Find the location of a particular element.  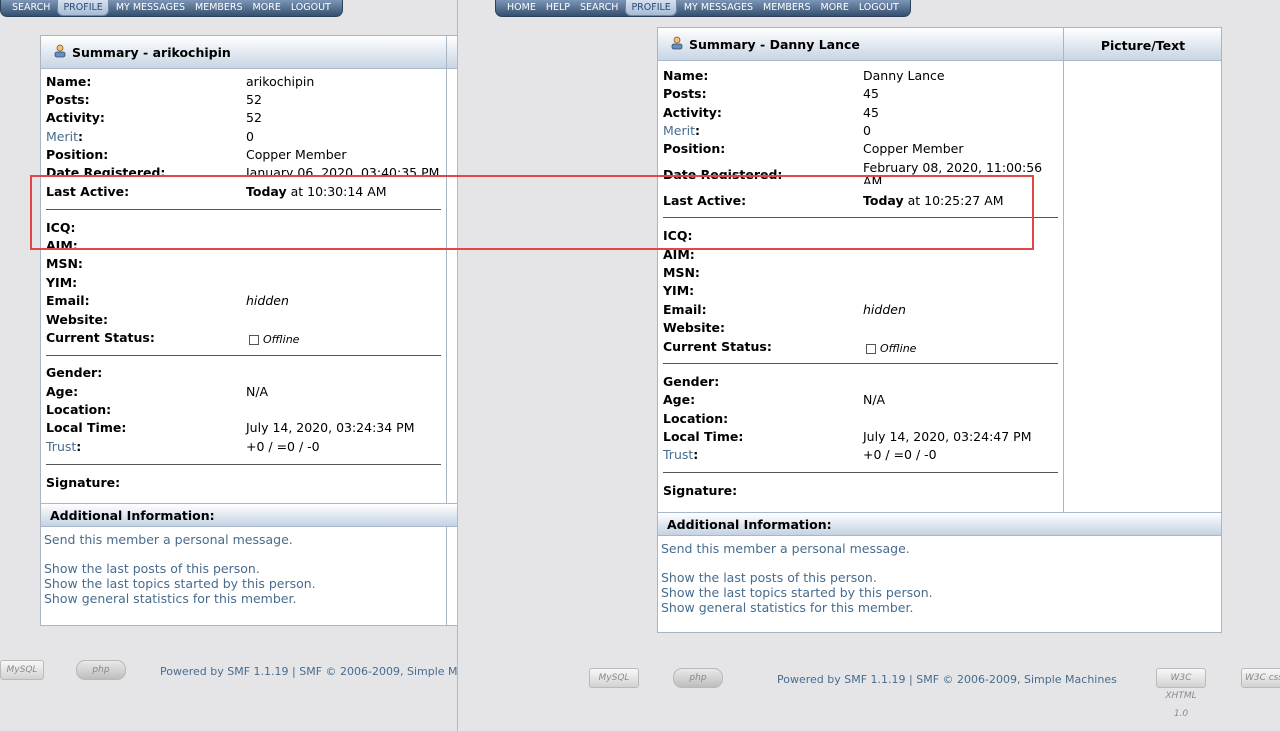

merit-colon: : is located at coordinates (697, 130).